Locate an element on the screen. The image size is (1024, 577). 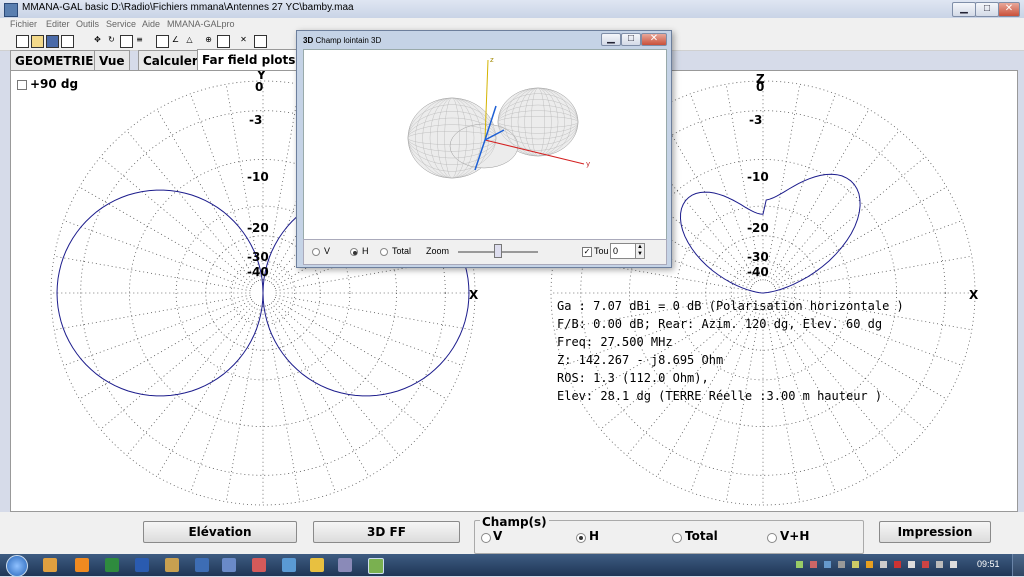
tou-spin-button: ▲ ▼ is located at coordinates (640, 251).